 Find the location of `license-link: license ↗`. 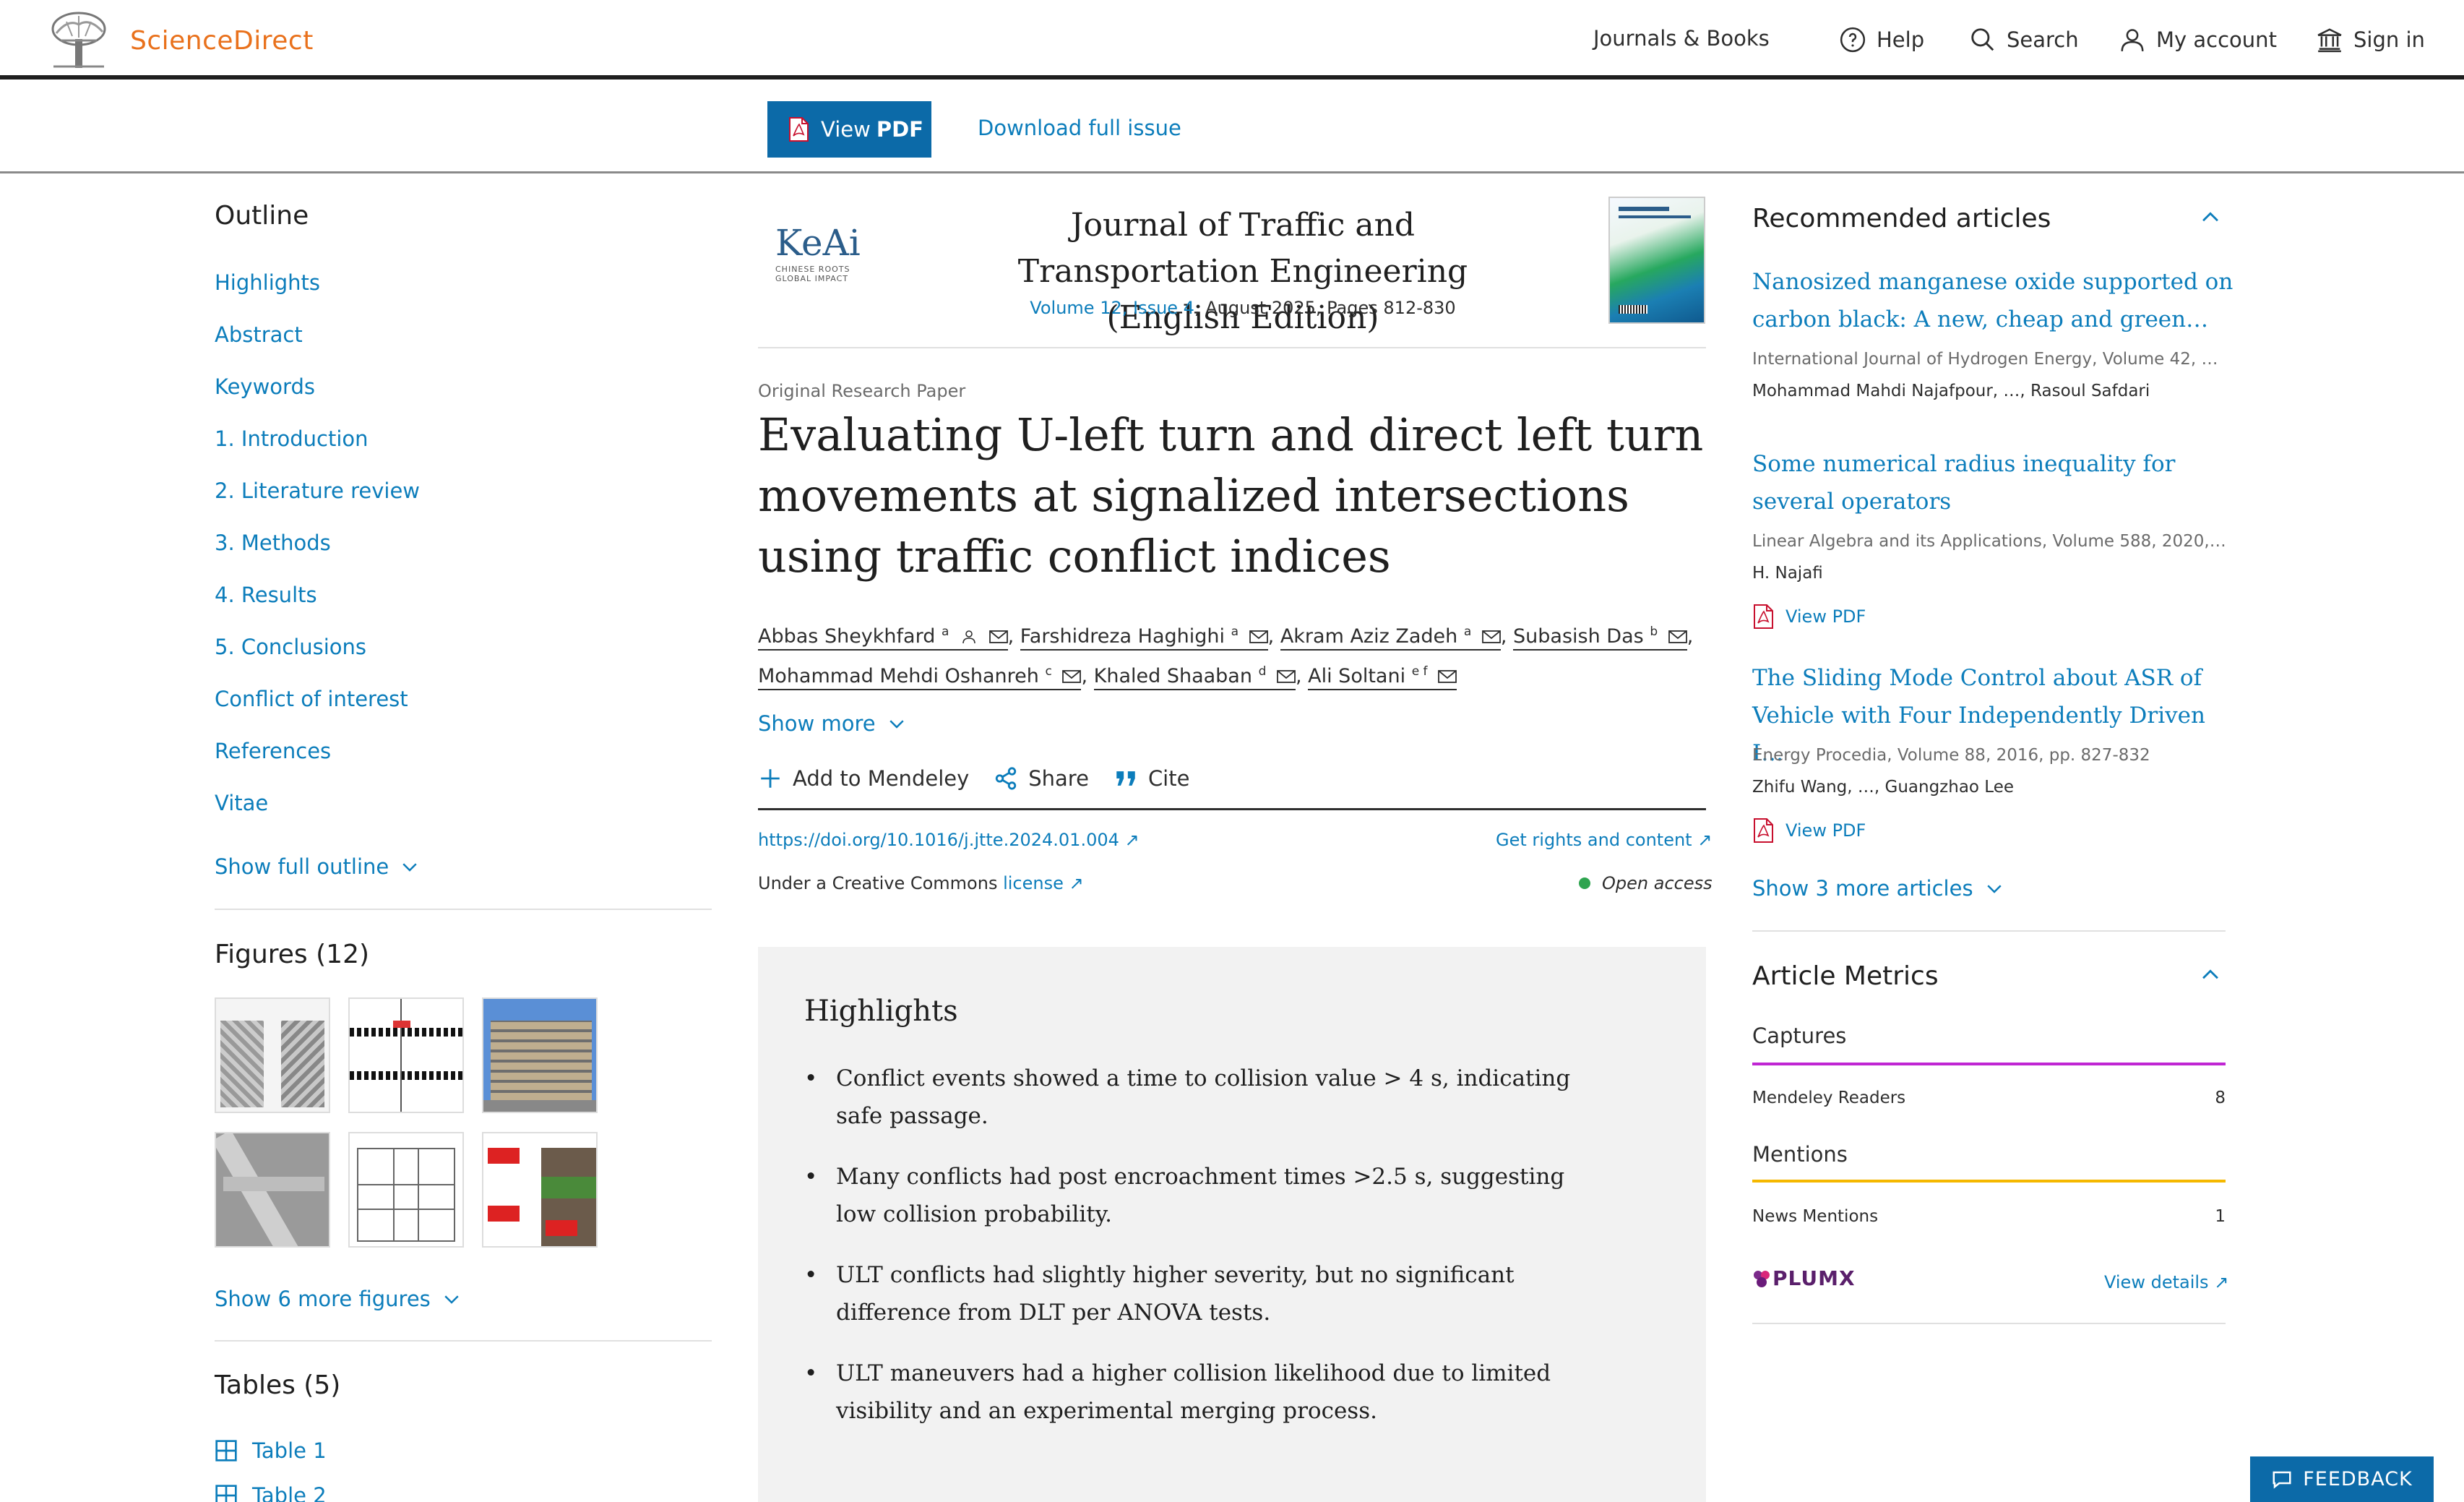

license-link: license ↗ is located at coordinates (1043, 883).